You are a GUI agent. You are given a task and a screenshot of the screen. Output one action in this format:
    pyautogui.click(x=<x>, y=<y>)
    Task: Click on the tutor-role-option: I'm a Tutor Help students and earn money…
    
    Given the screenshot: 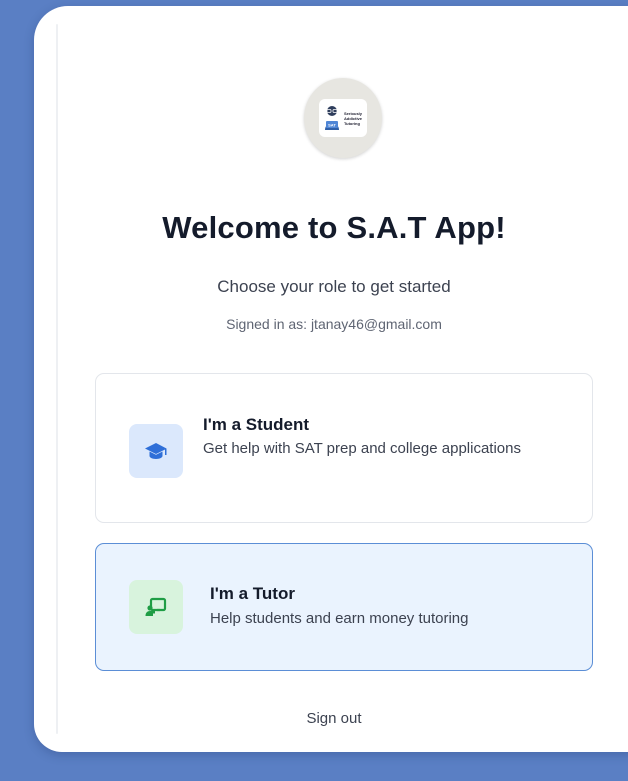 What is the action you would take?
    pyautogui.click(x=344, y=607)
    